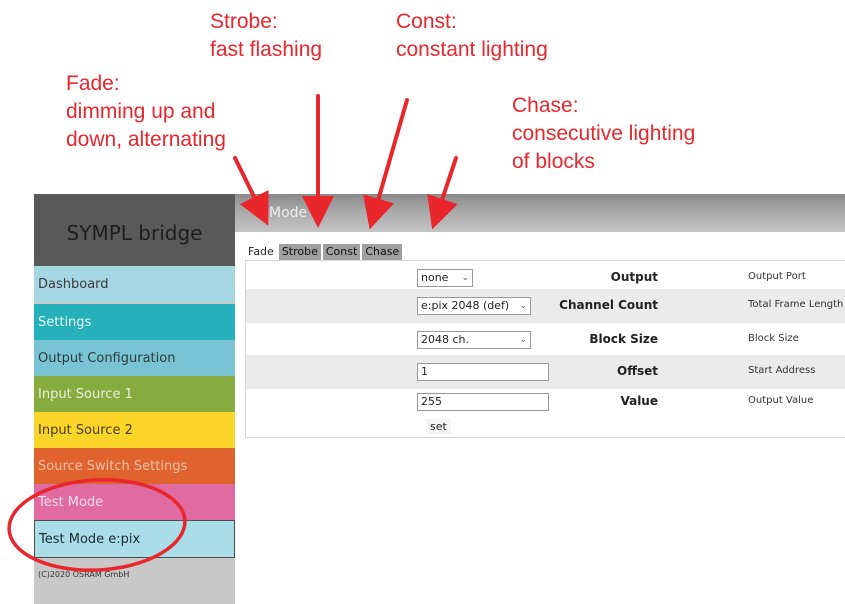  Describe the element at coordinates (134, 322) in the screenshot. I see `sidebar-item-settings: Settings` at that location.